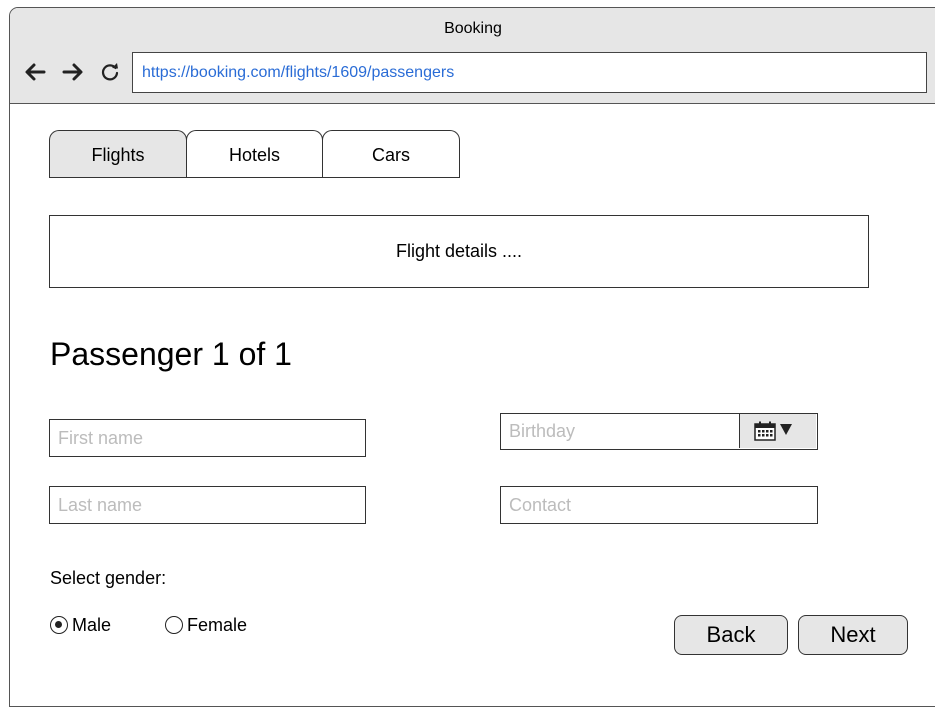 Image resolution: width=935 pixels, height=707 pixels. What do you see at coordinates (207, 438) in the screenshot?
I see `first-name-field` at bounding box center [207, 438].